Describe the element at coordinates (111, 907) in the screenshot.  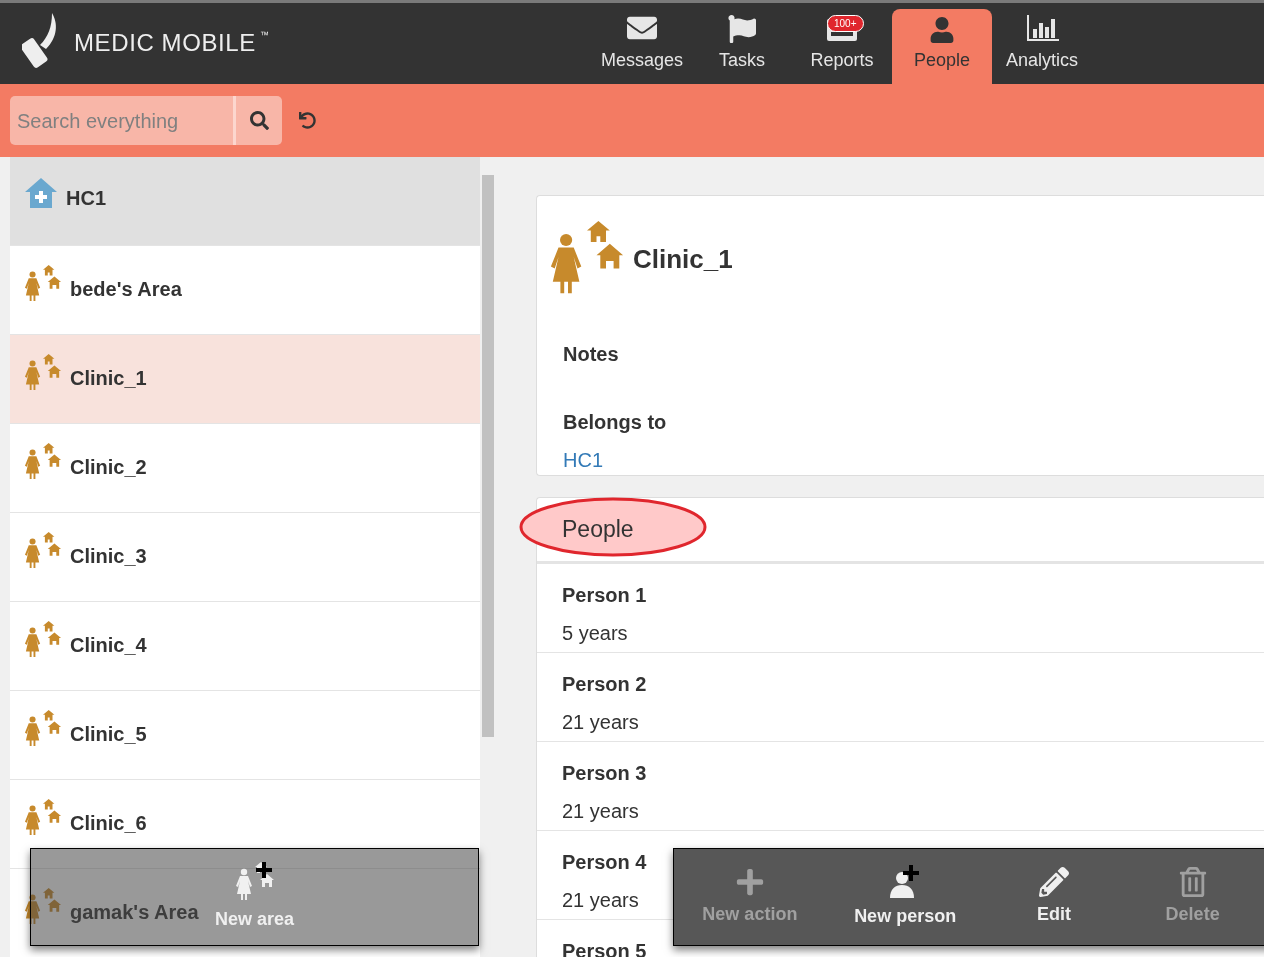
I see `contact-list-item: gamak's Area` at that location.